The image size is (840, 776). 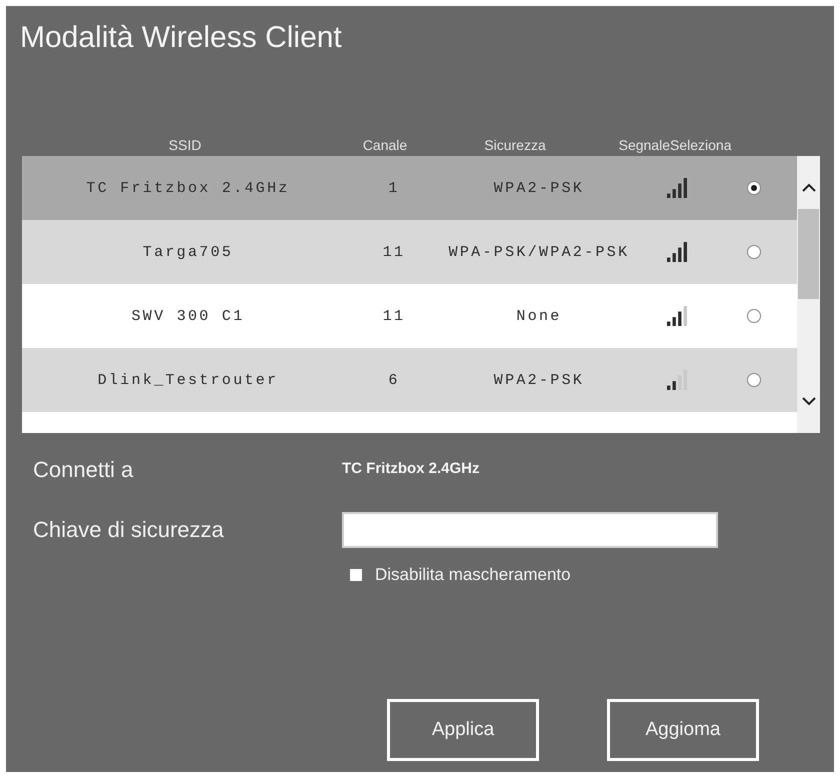 What do you see at coordinates (409, 380) in the screenshot?
I see `table-row: Dlink_Testrouter 6 WPA2-PSK` at bounding box center [409, 380].